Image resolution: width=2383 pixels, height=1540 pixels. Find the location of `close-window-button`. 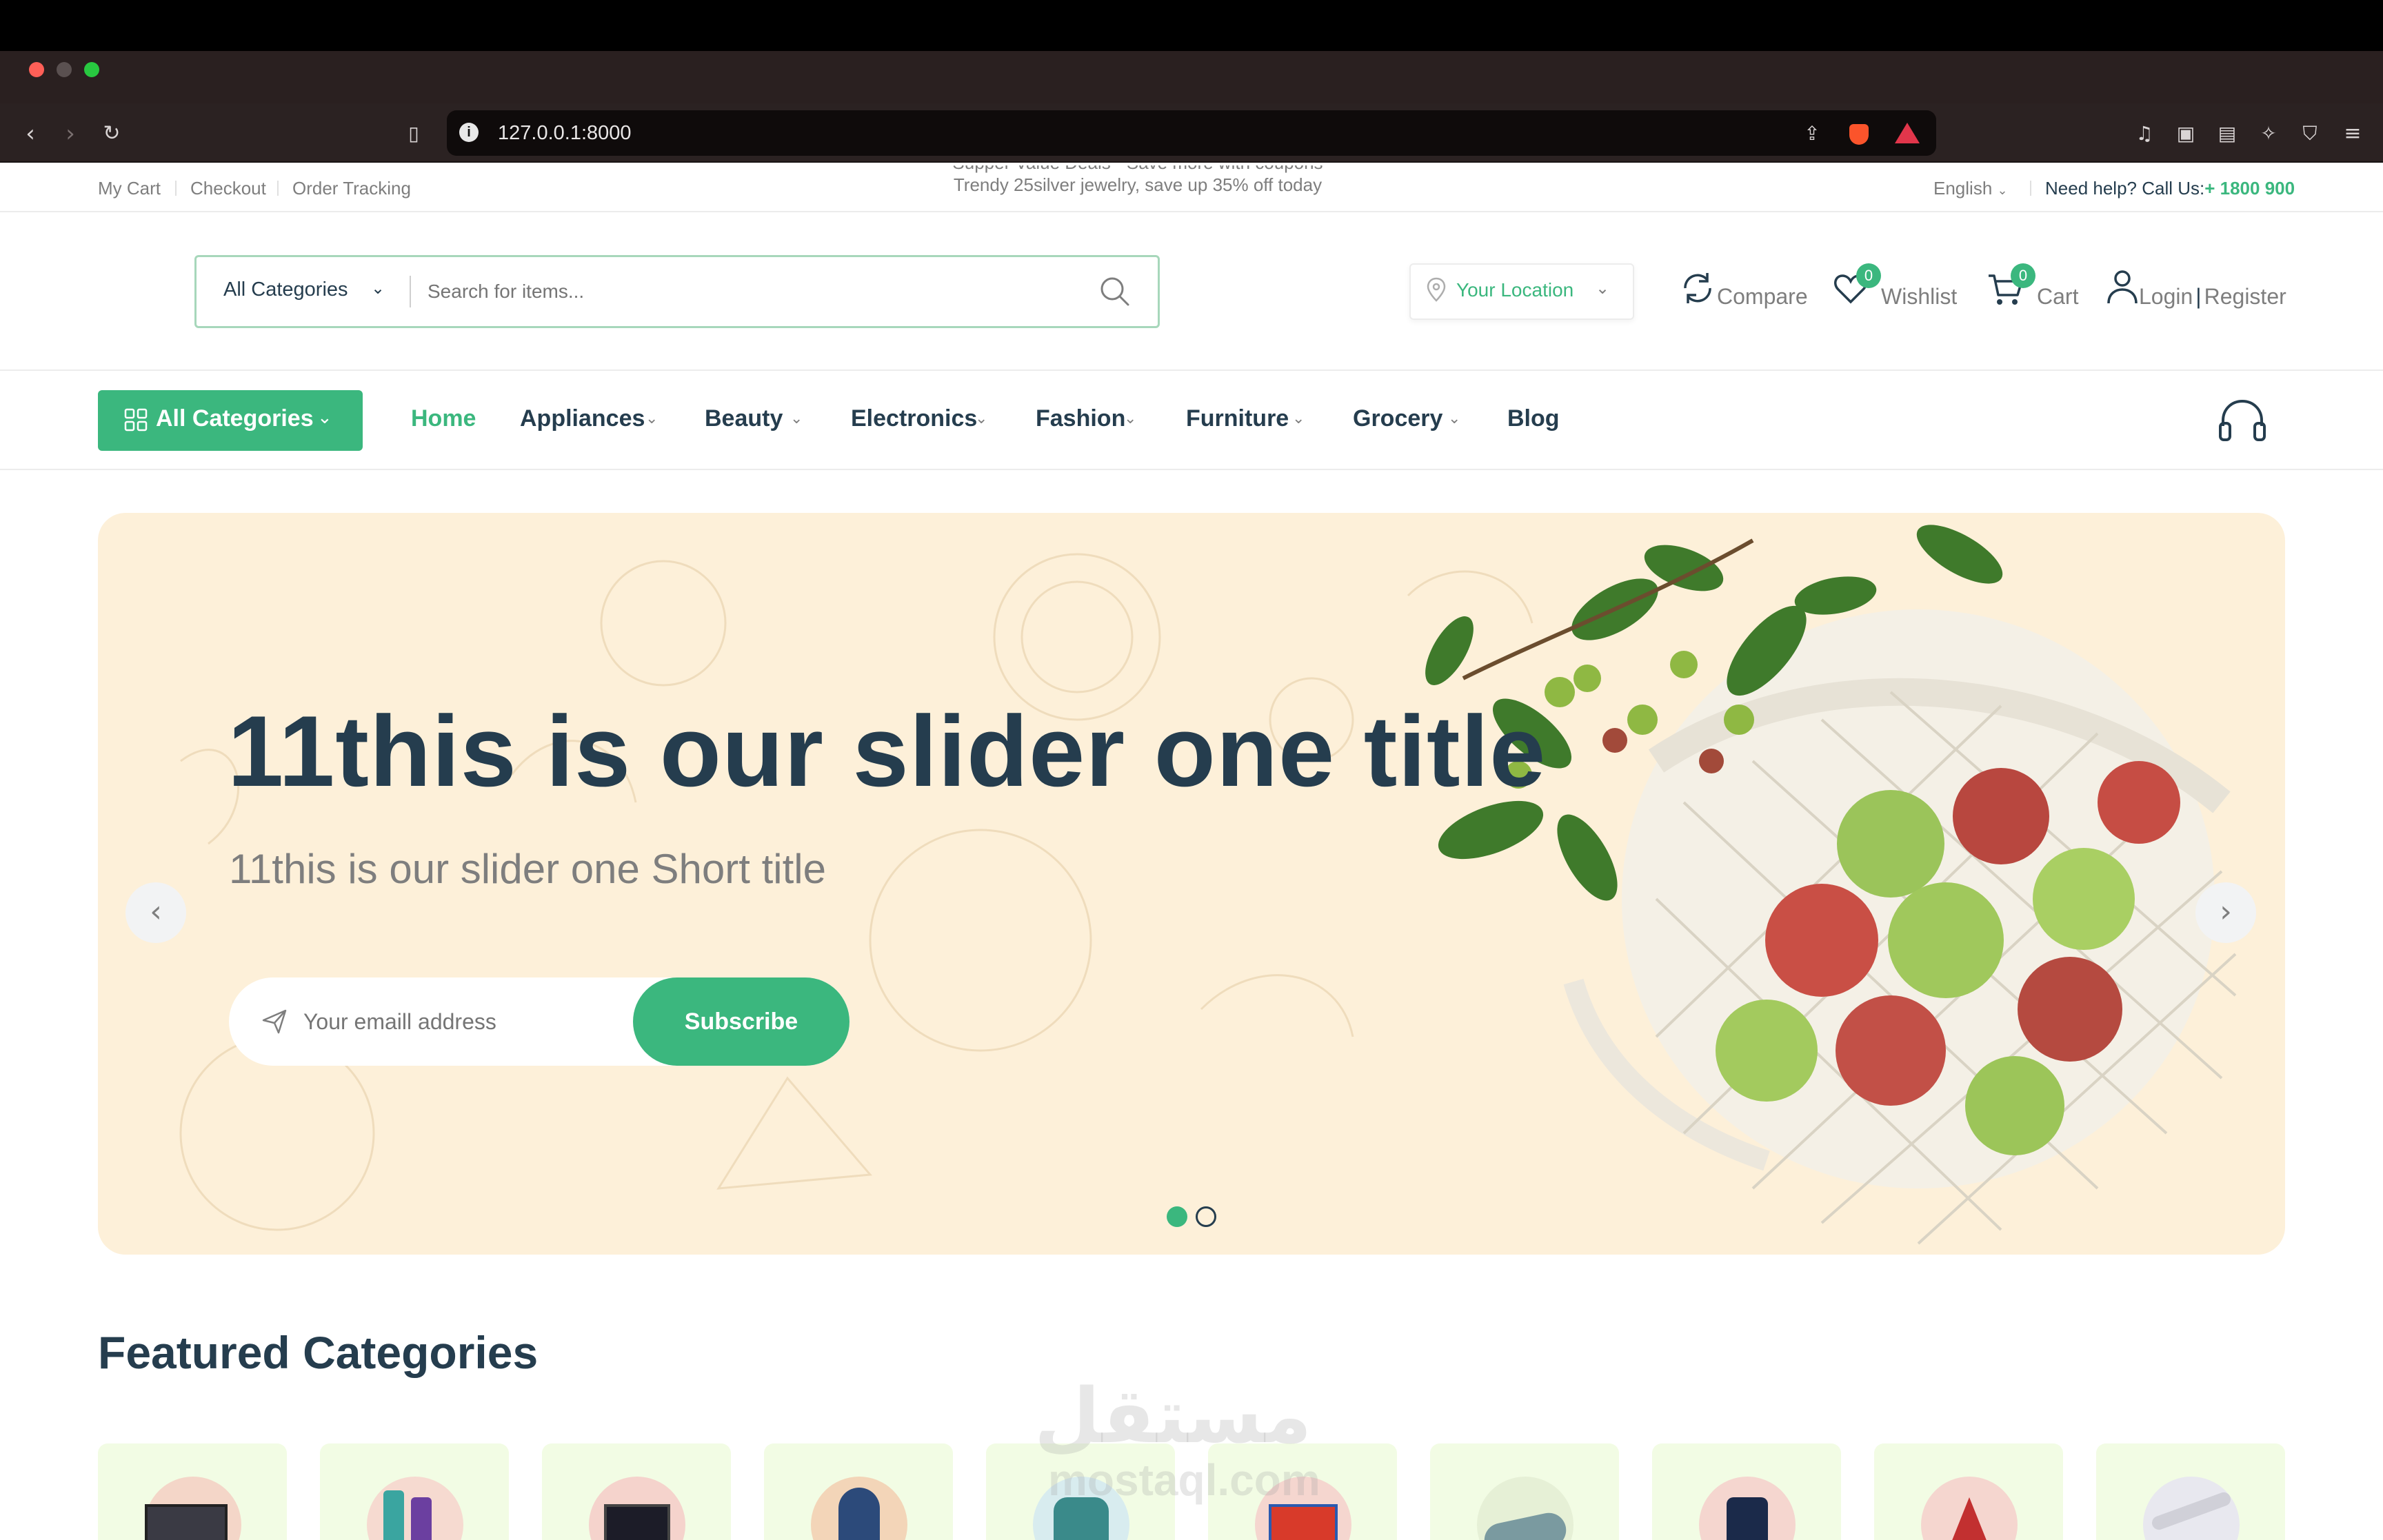

close-window-button is located at coordinates (36, 70).